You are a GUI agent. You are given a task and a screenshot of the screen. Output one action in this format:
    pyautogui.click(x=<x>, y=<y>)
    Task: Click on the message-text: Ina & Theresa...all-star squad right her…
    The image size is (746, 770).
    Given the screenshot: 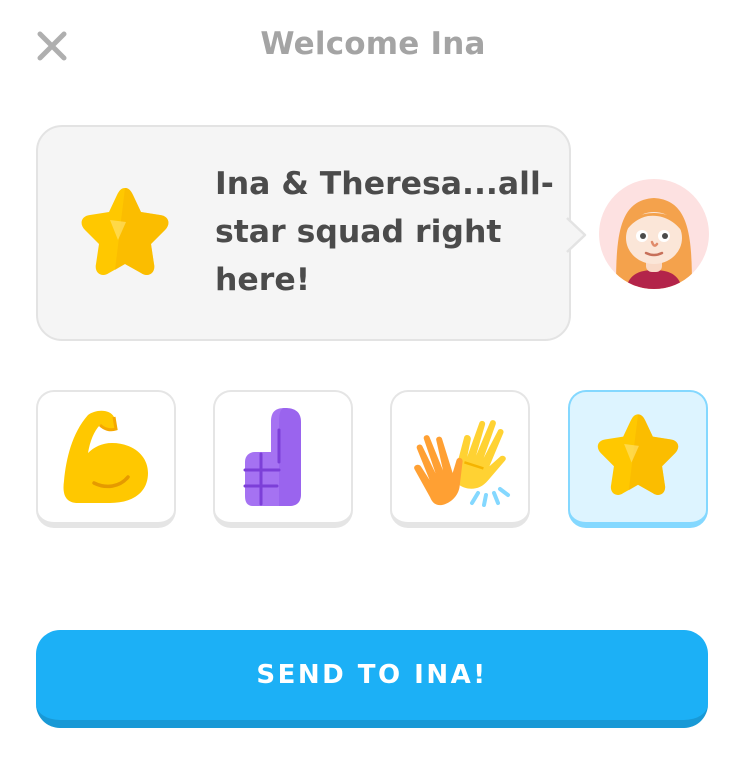 What is the action you would take?
    pyautogui.click(x=384, y=232)
    